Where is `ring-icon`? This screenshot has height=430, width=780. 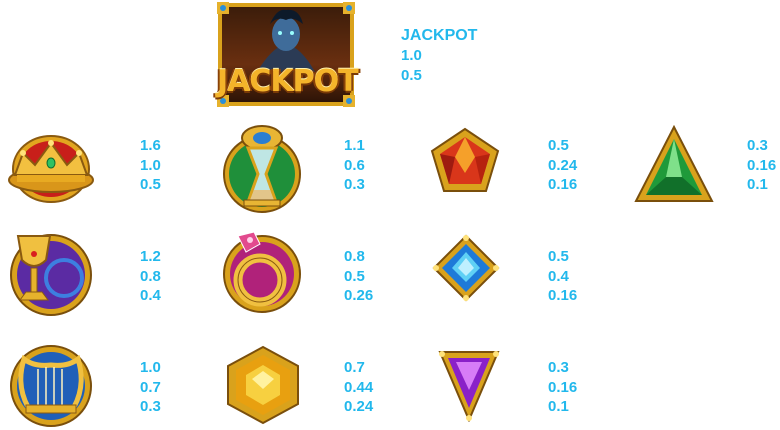
ring-icon is located at coordinates (262, 271).